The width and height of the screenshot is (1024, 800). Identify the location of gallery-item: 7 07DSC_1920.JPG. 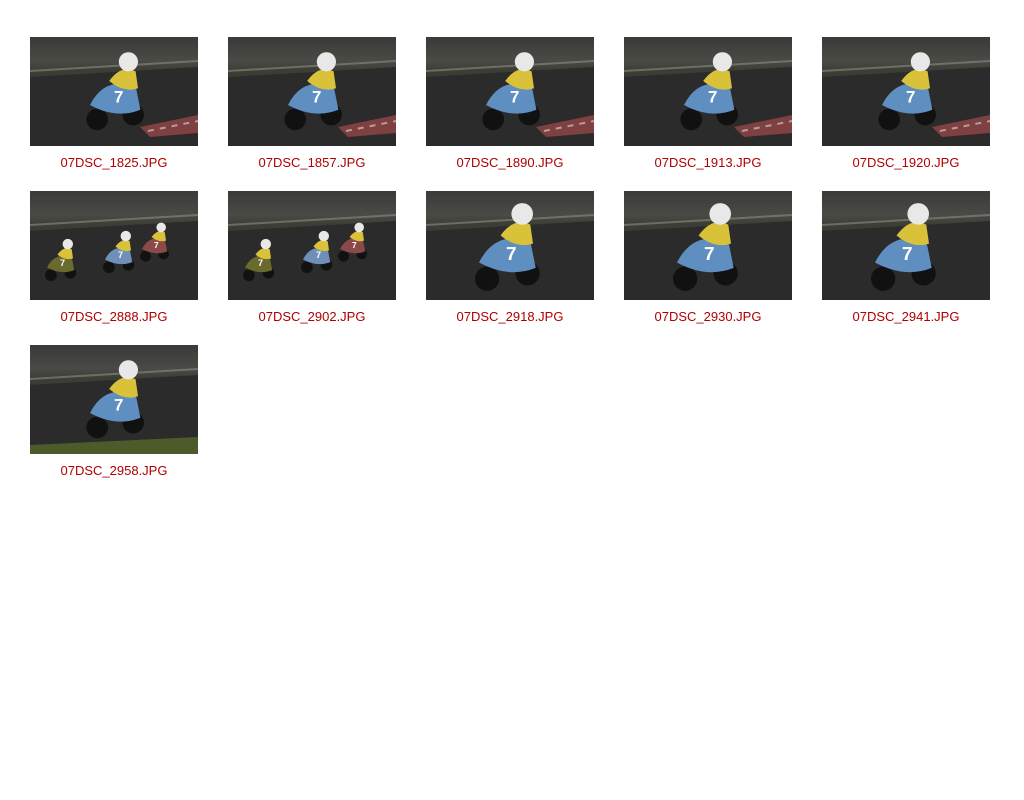
(906, 103).